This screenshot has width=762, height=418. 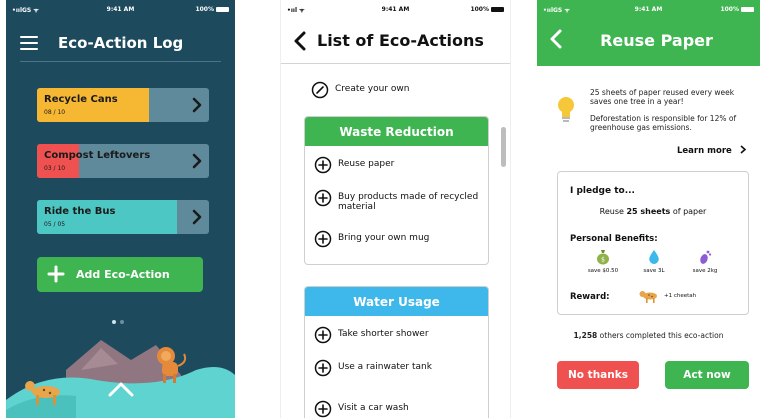 I want to click on pledge-amount: 25 sheets, so click(x=648, y=211).